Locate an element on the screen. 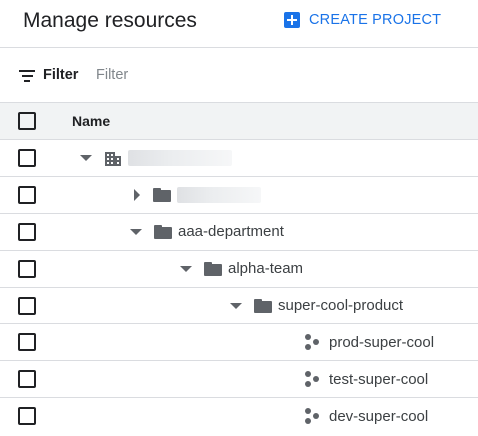  tree-node-project: test-super-cool is located at coordinates (366, 379).